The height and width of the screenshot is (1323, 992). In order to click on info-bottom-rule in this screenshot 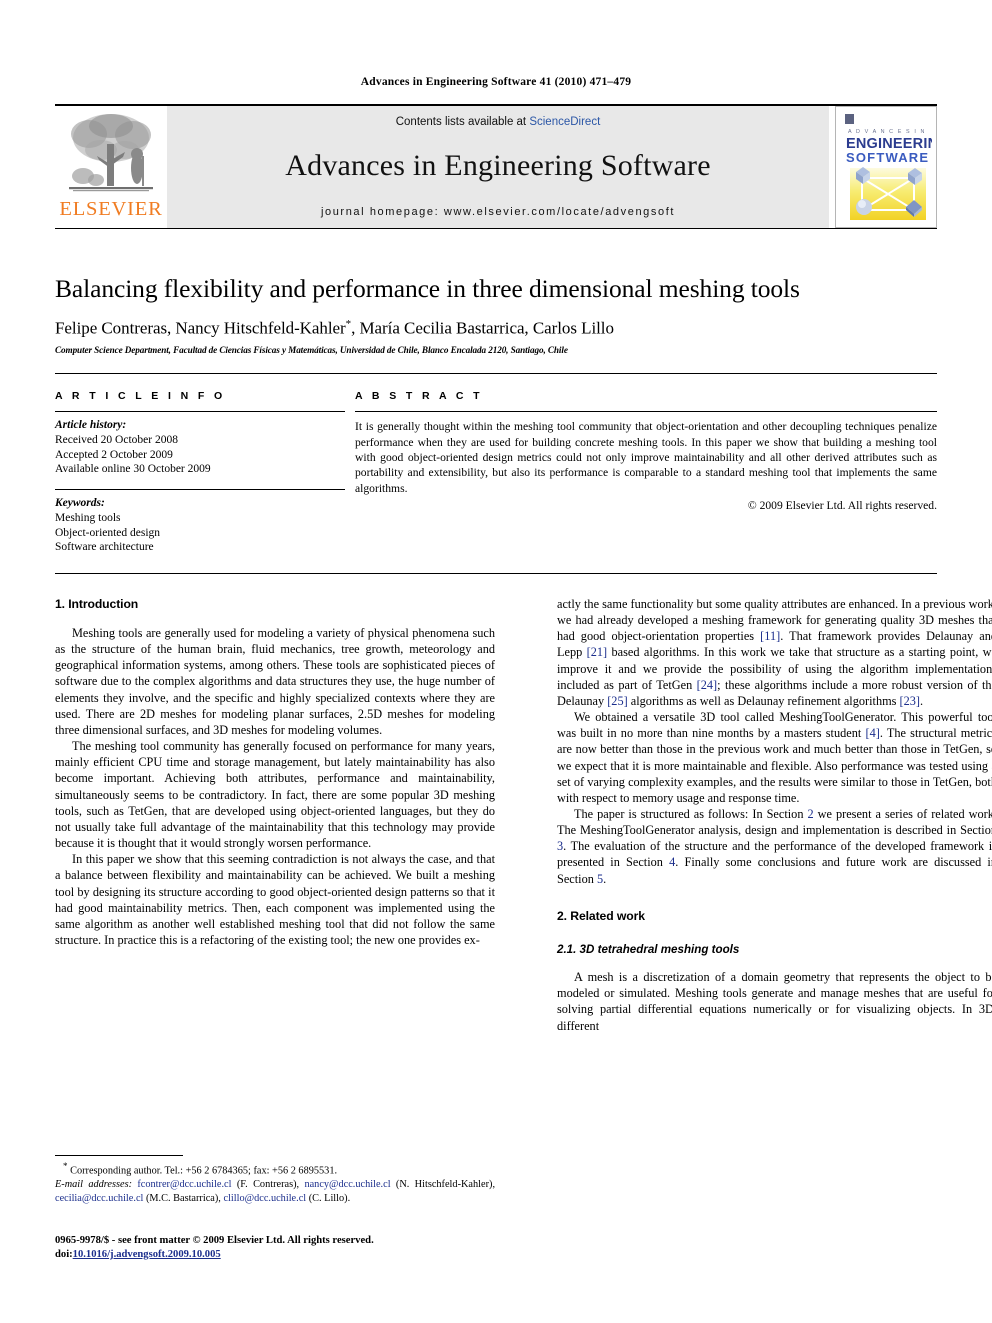, I will do `click(496, 573)`.